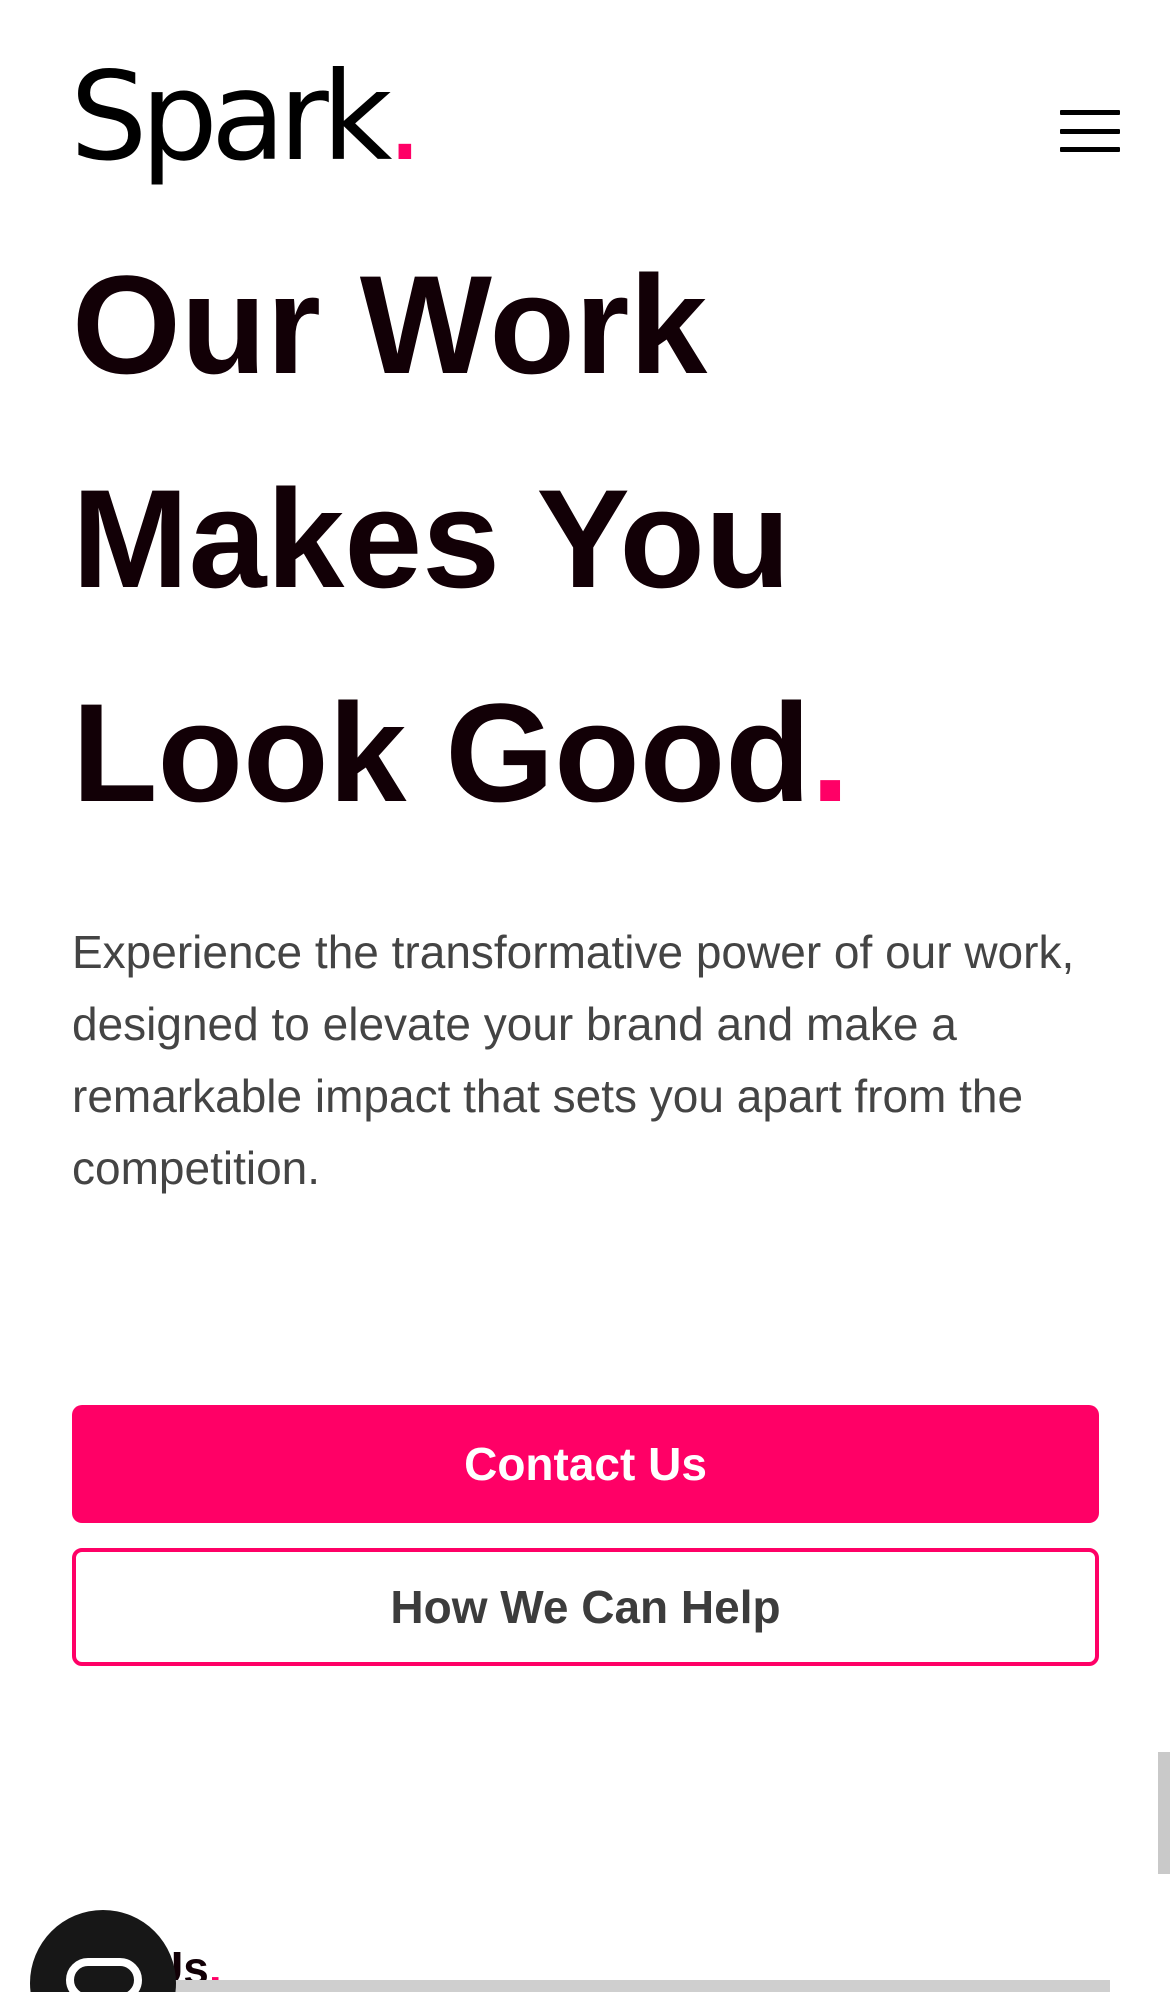 The image size is (1170, 1992). What do you see at coordinates (1090, 112) in the screenshot?
I see `menu-bar-top` at bounding box center [1090, 112].